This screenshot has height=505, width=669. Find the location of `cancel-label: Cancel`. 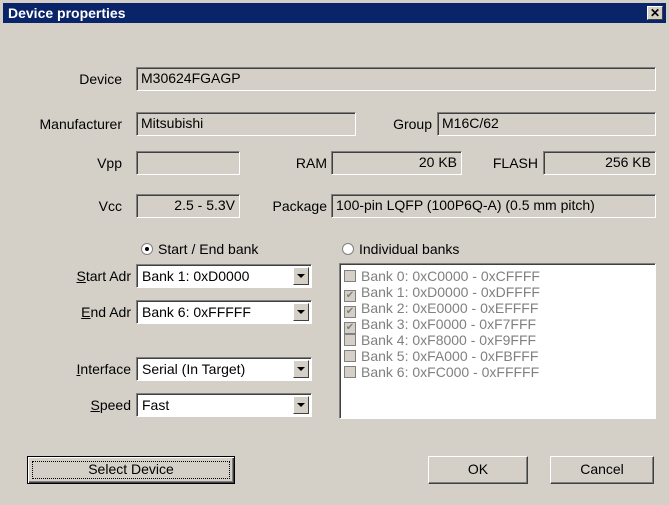

cancel-label: Cancel is located at coordinates (602, 469).